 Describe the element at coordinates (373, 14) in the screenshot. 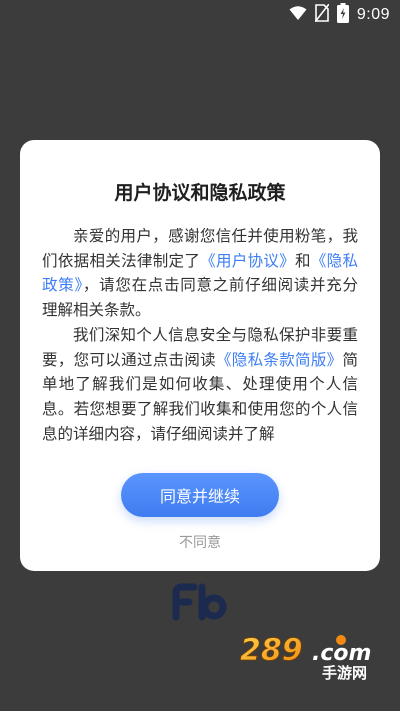

I see `status-time: 9:09` at that location.